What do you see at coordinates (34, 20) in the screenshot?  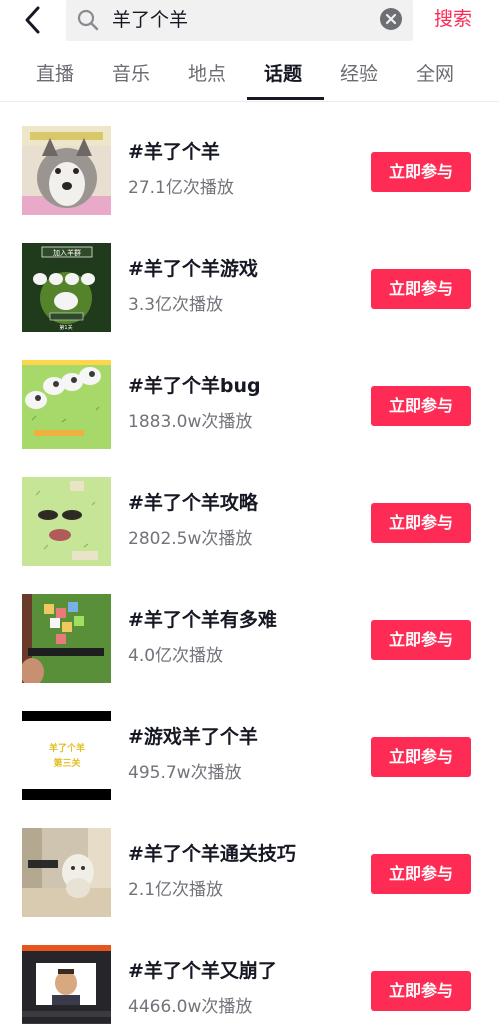 I see `back-arrow-icon` at bounding box center [34, 20].